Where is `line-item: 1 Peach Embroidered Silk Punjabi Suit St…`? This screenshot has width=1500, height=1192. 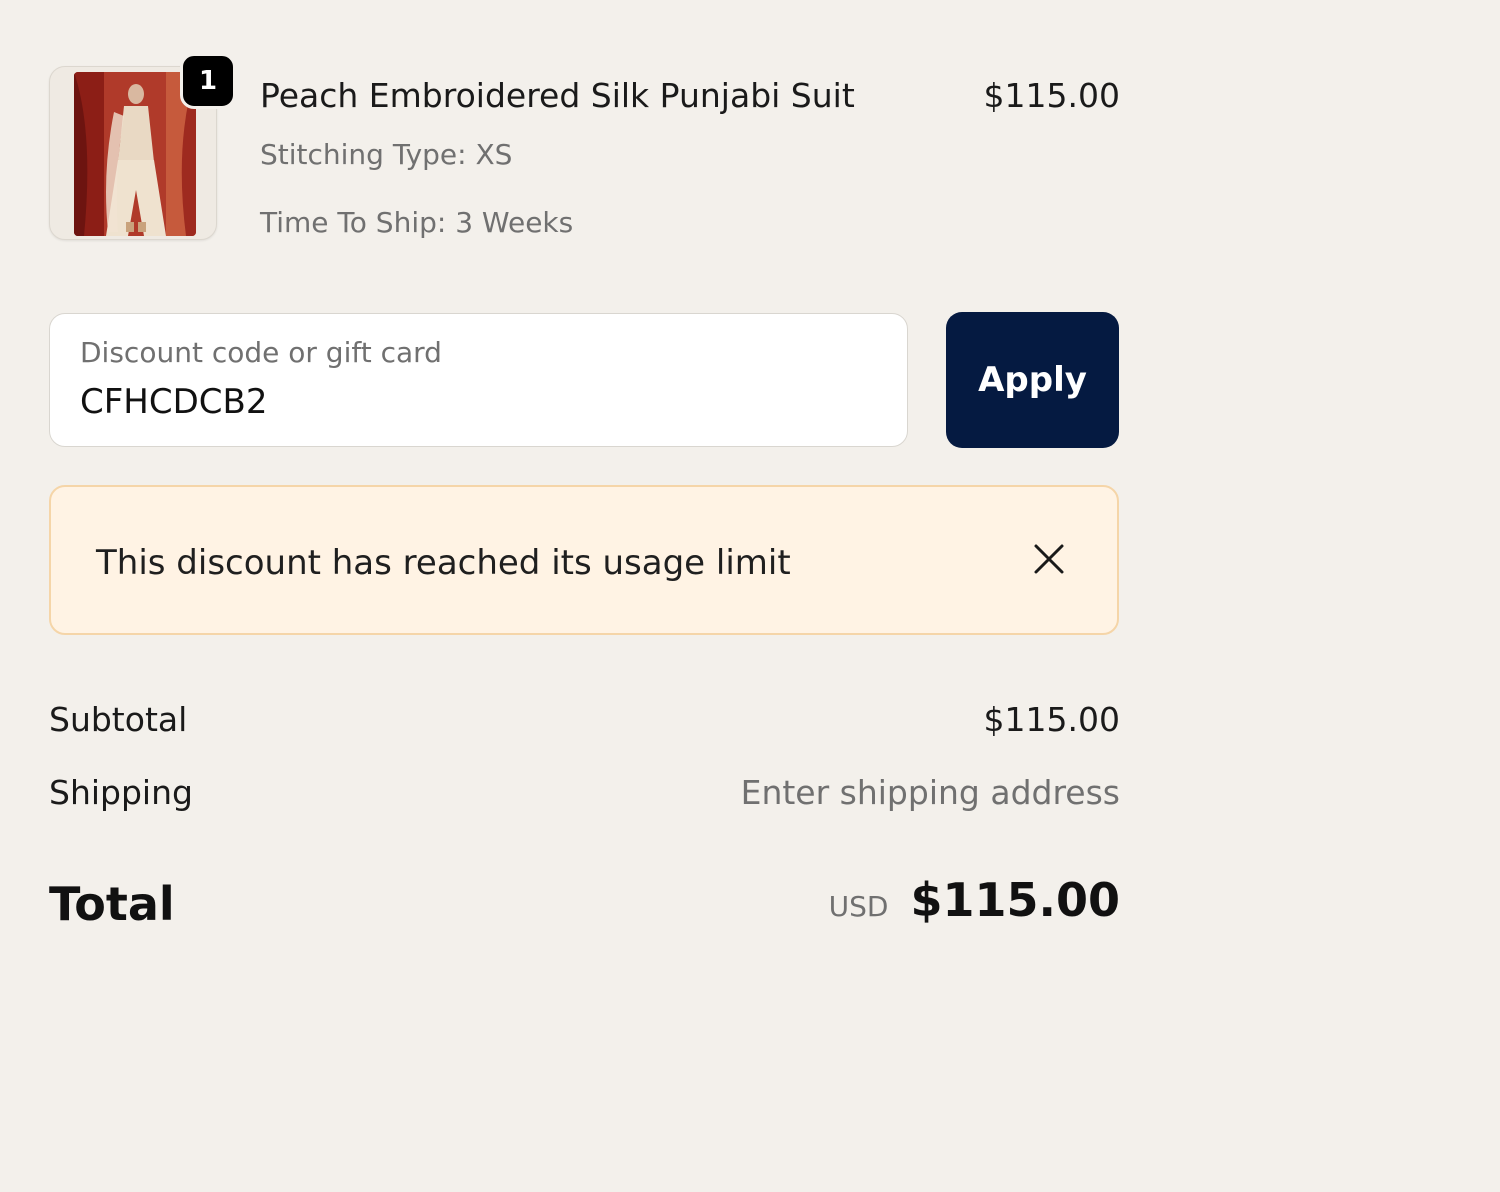 line-item: 1 Peach Embroidered Silk Punjabi Suit St… is located at coordinates (584, 147).